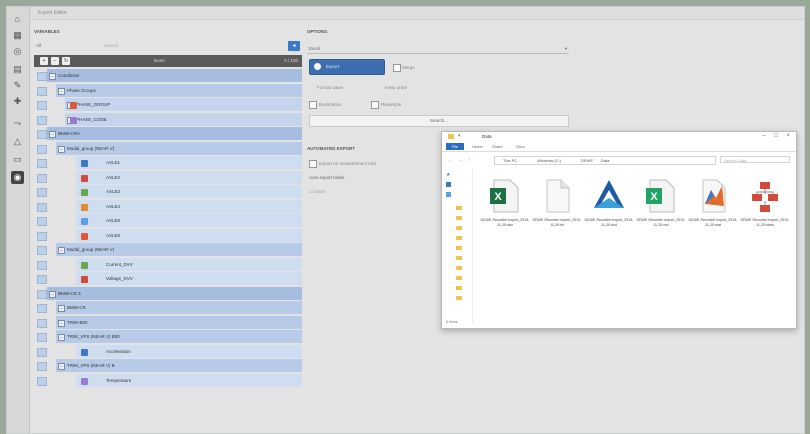 The height and width of the screenshot is (434, 810). Describe the element at coordinates (168, 206) in the screenshot. I see `tree-row: AXLE4` at that location.